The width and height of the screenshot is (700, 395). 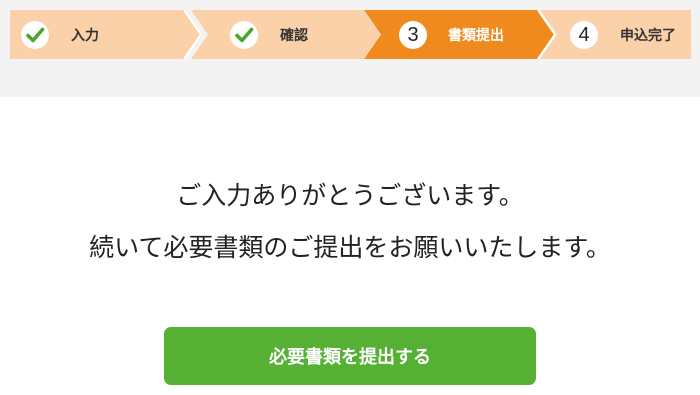 I want to click on step-confirm: 確認, so click(x=286, y=34).